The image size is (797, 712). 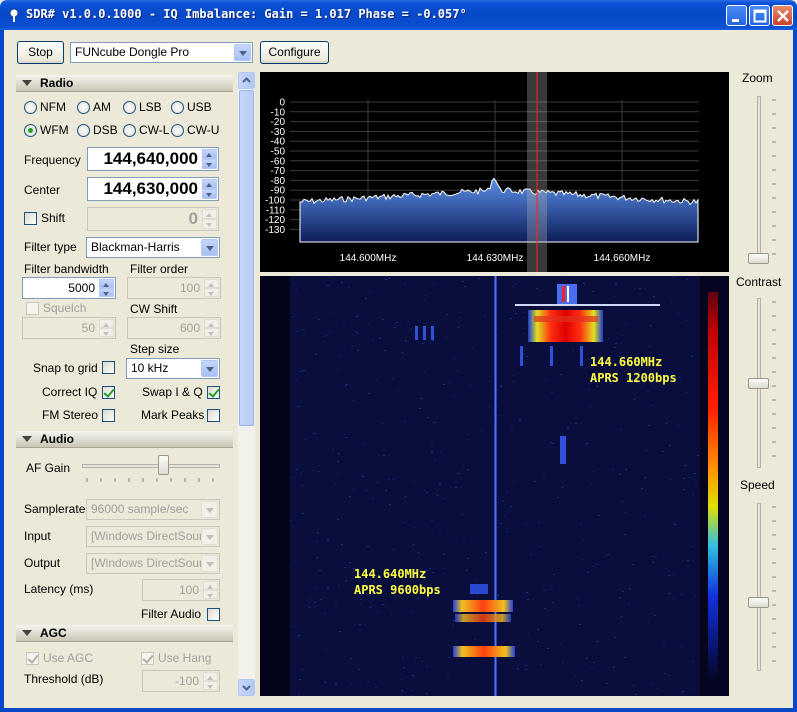 I want to click on configure-button: Configure, so click(x=294, y=52).